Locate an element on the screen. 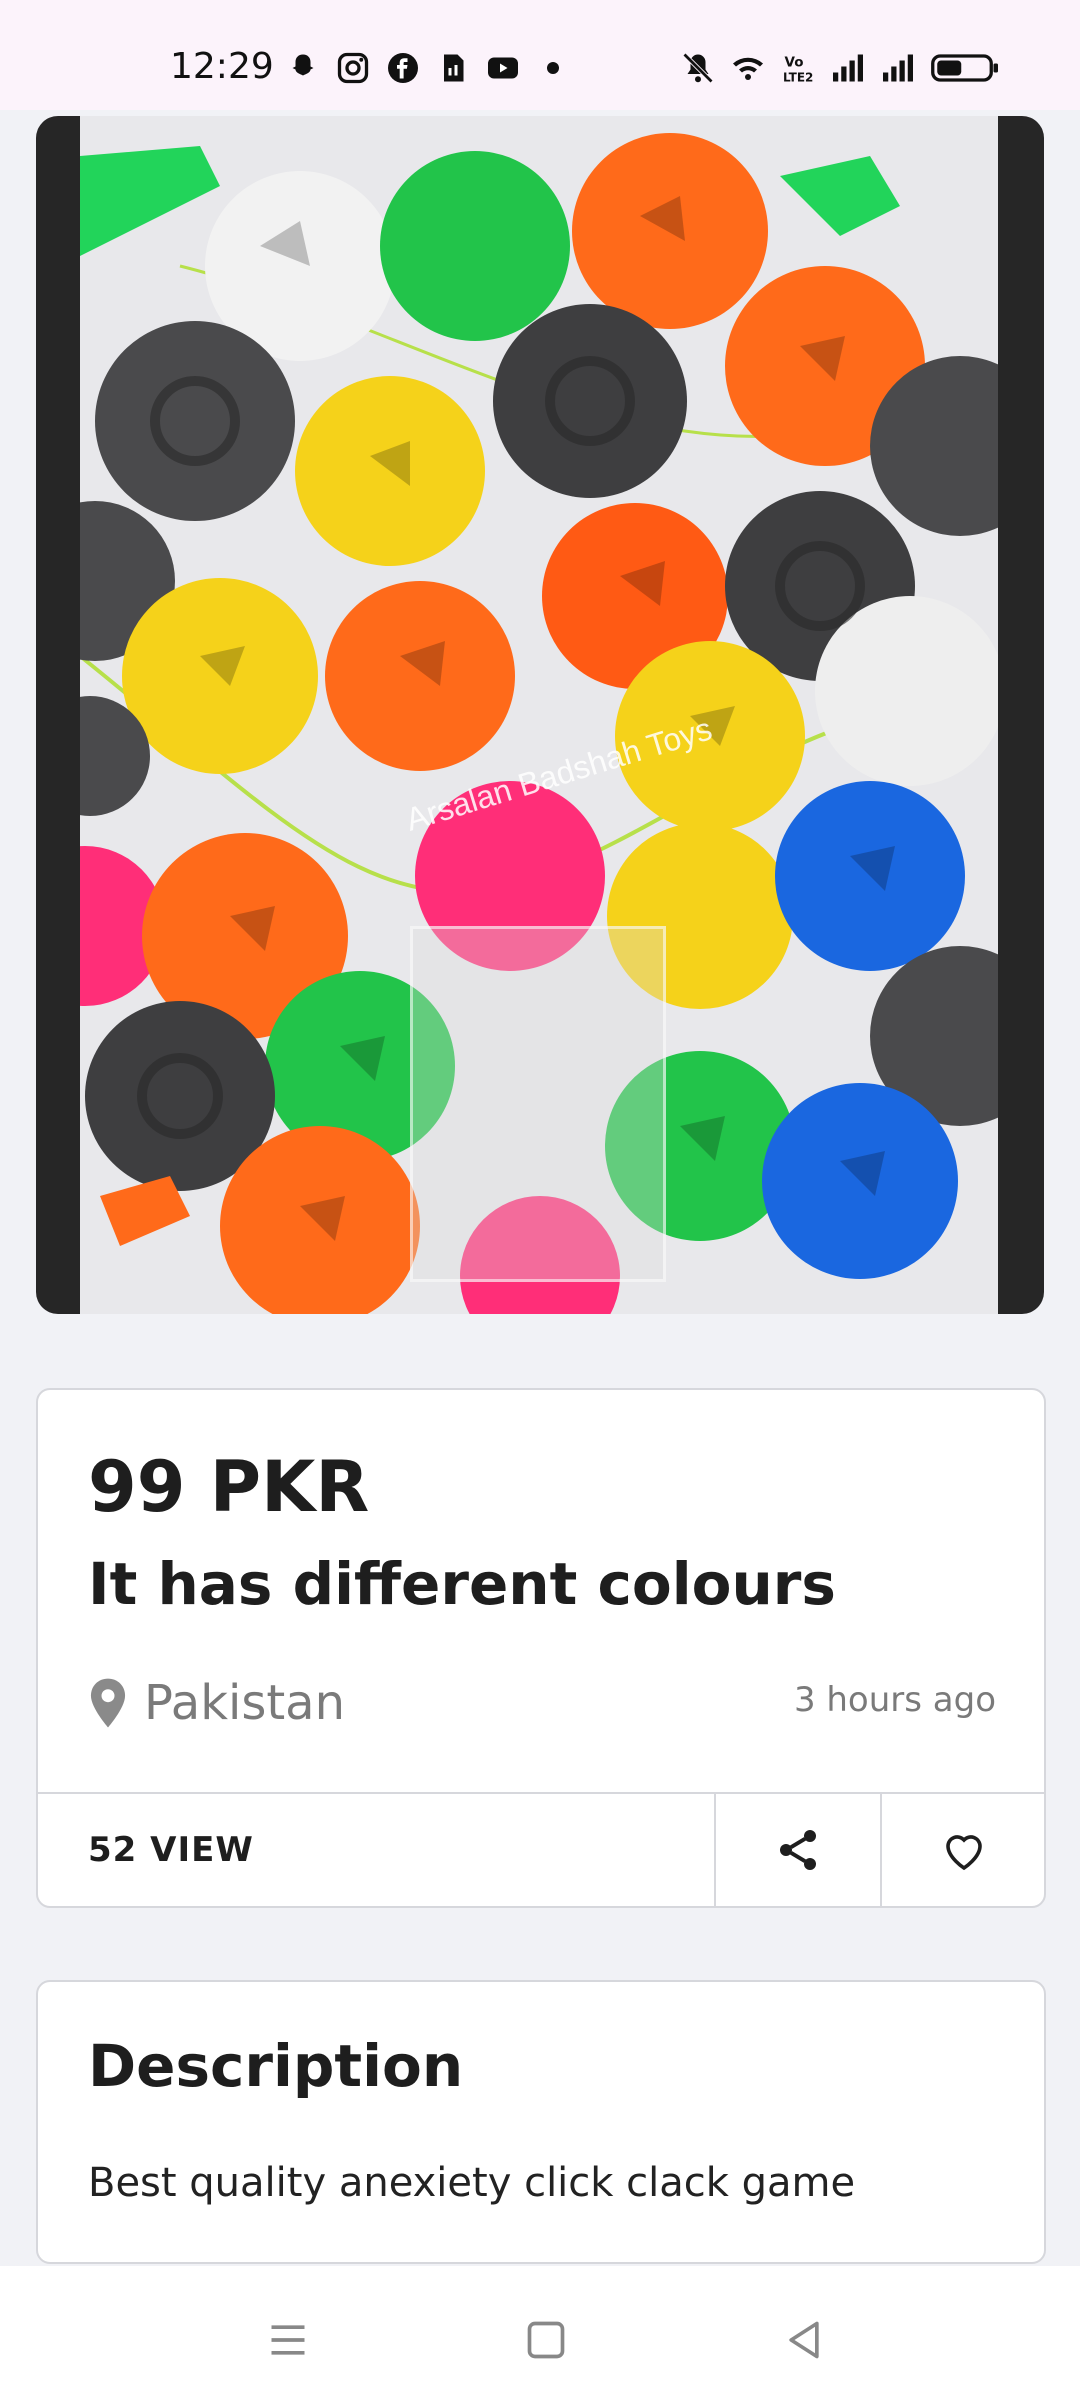  description-text: Best quality anexiety click clack game is located at coordinates (472, 2183).